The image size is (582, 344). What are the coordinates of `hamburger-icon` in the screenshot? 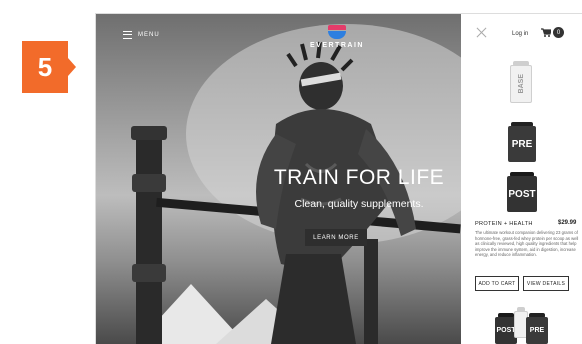 It's located at (127, 35).